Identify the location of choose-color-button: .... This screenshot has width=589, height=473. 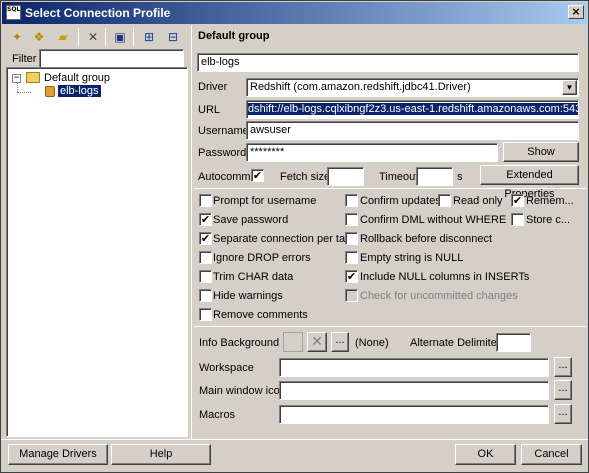
(340, 342).